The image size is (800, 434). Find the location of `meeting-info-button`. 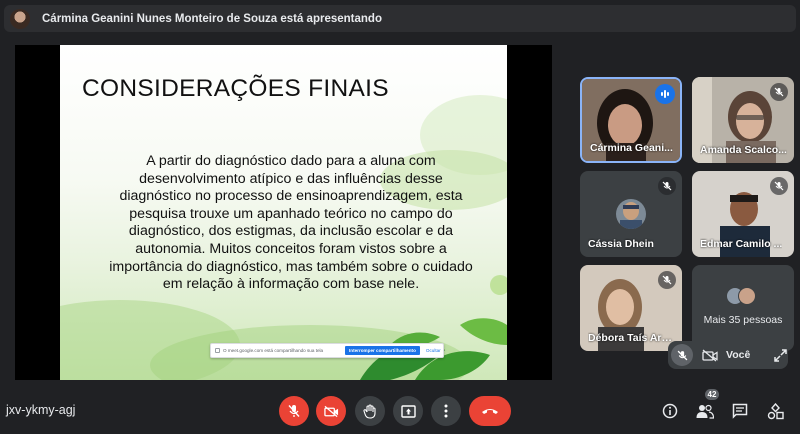

meeting-info-button is located at coordinates (670, 411).